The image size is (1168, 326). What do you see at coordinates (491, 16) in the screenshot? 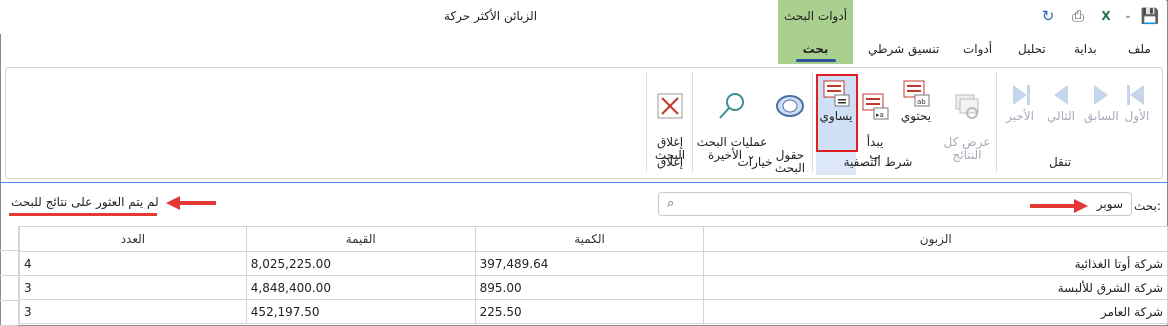
I see `window-title: الزبائن الأكثر حركة` at bounding box center [491, 16].